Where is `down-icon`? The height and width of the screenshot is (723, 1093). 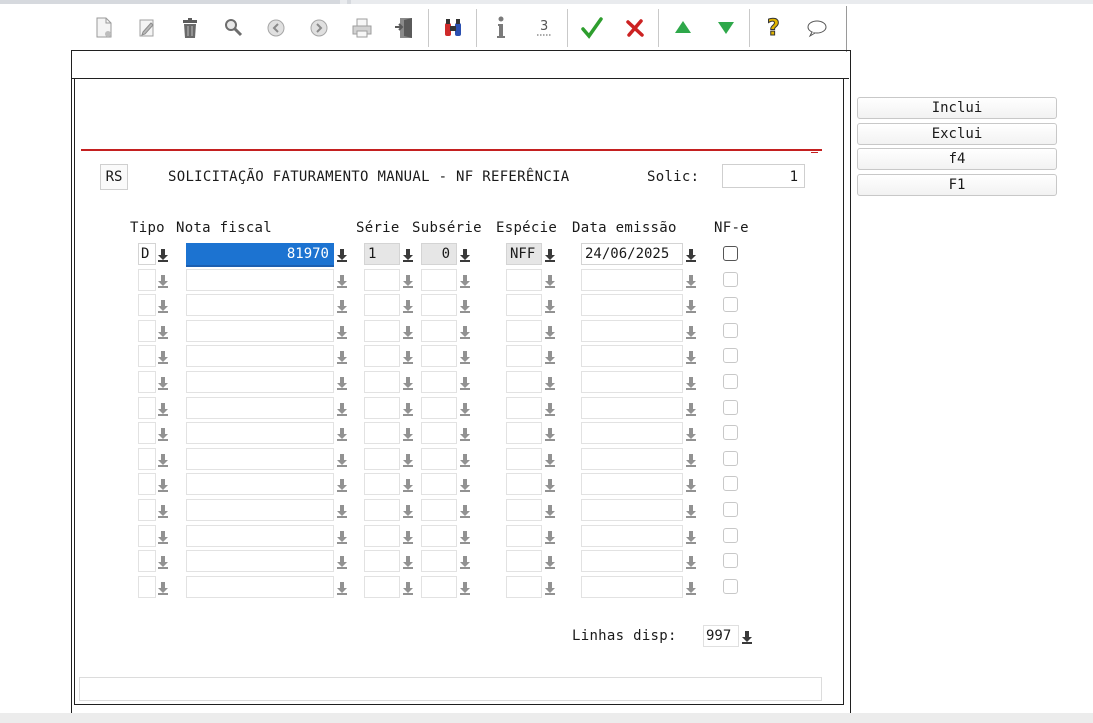
down-icon is located at coordinates (725, 28).